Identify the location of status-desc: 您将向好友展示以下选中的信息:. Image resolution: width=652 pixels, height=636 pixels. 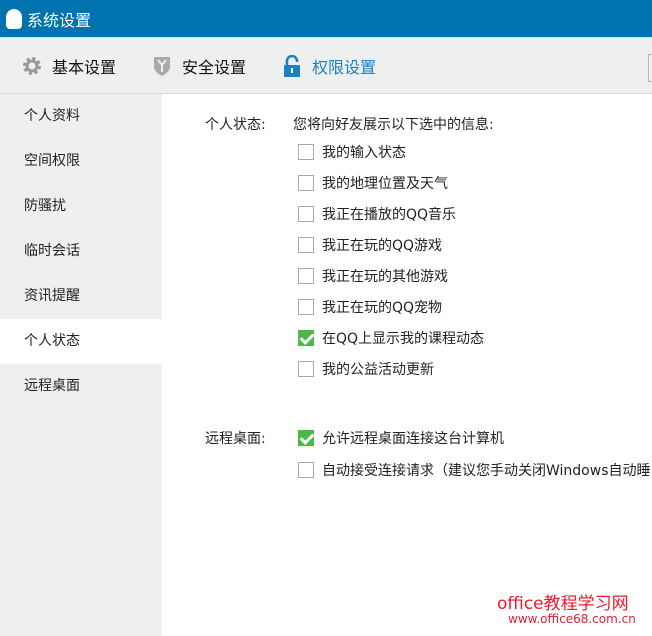
(393, 125).